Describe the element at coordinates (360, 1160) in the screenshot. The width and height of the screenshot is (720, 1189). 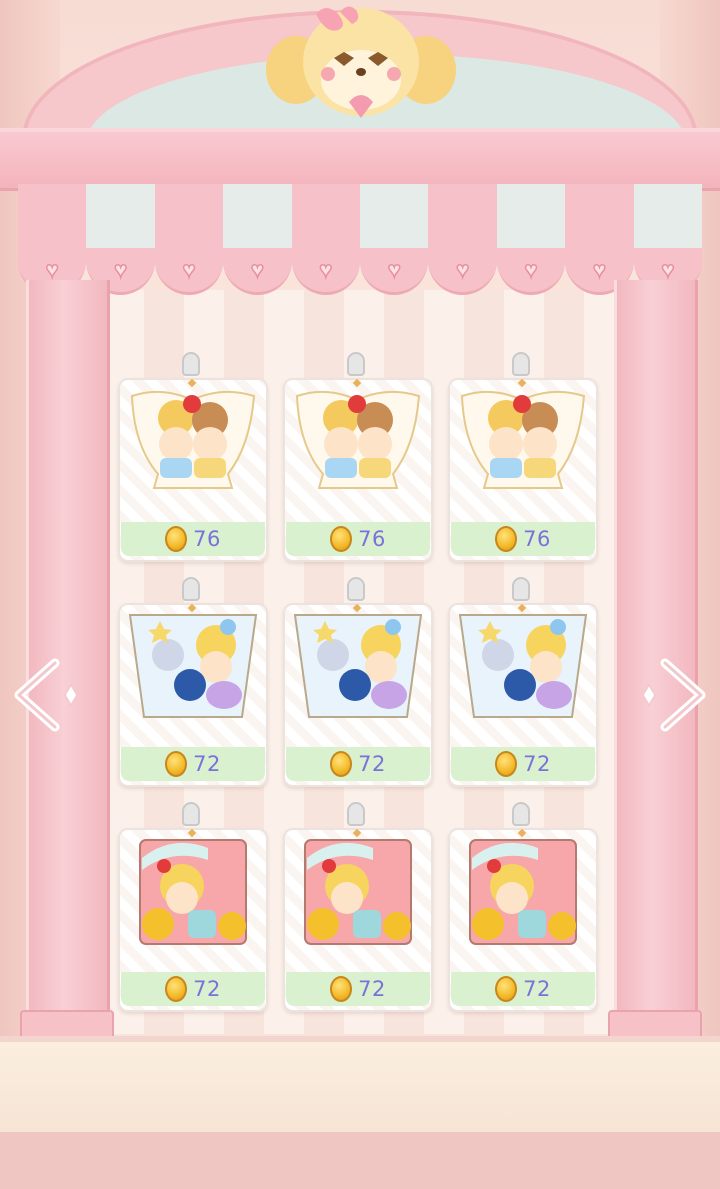
I see `floor-edge` at that location.